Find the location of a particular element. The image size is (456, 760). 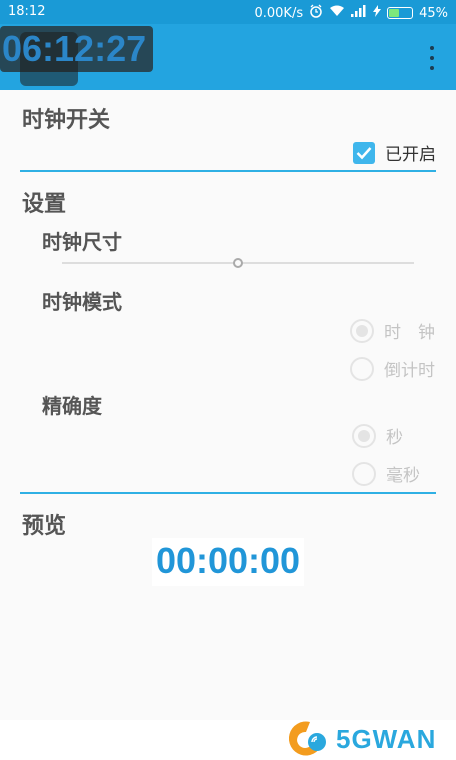

enable-checkbox-label: 已开启 is located at coordinates (410, 155).